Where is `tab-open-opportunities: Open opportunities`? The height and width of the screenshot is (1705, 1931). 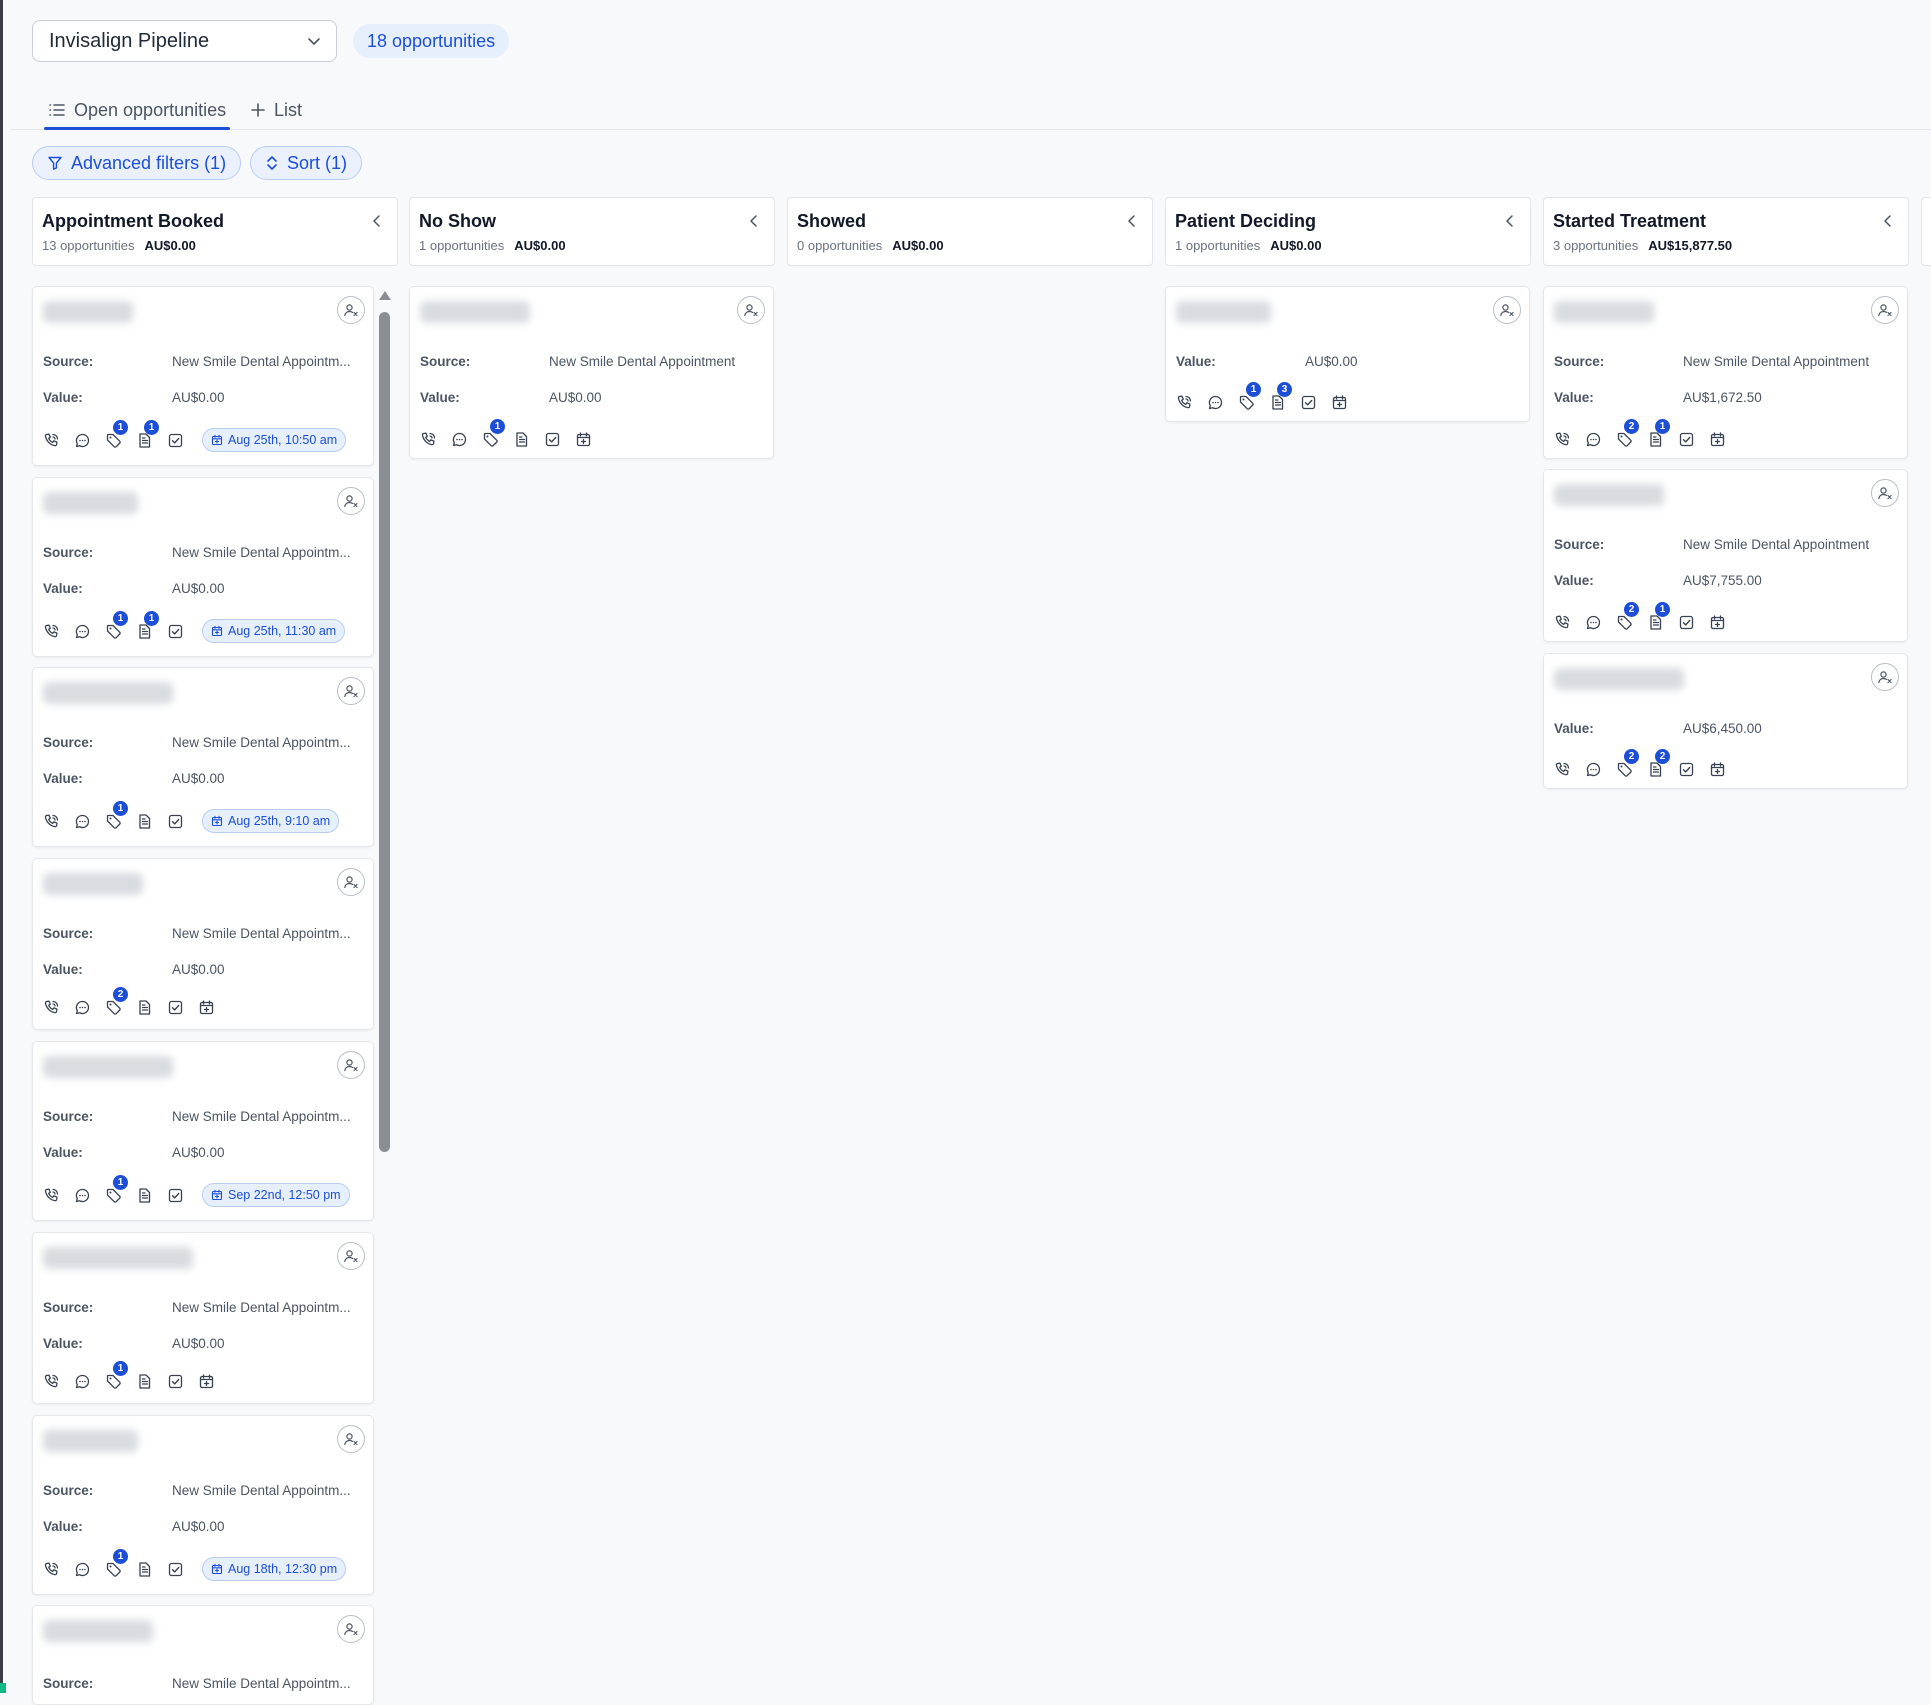
tab-open-opportunities: Open opportunities is located at coordinates (137, 110).